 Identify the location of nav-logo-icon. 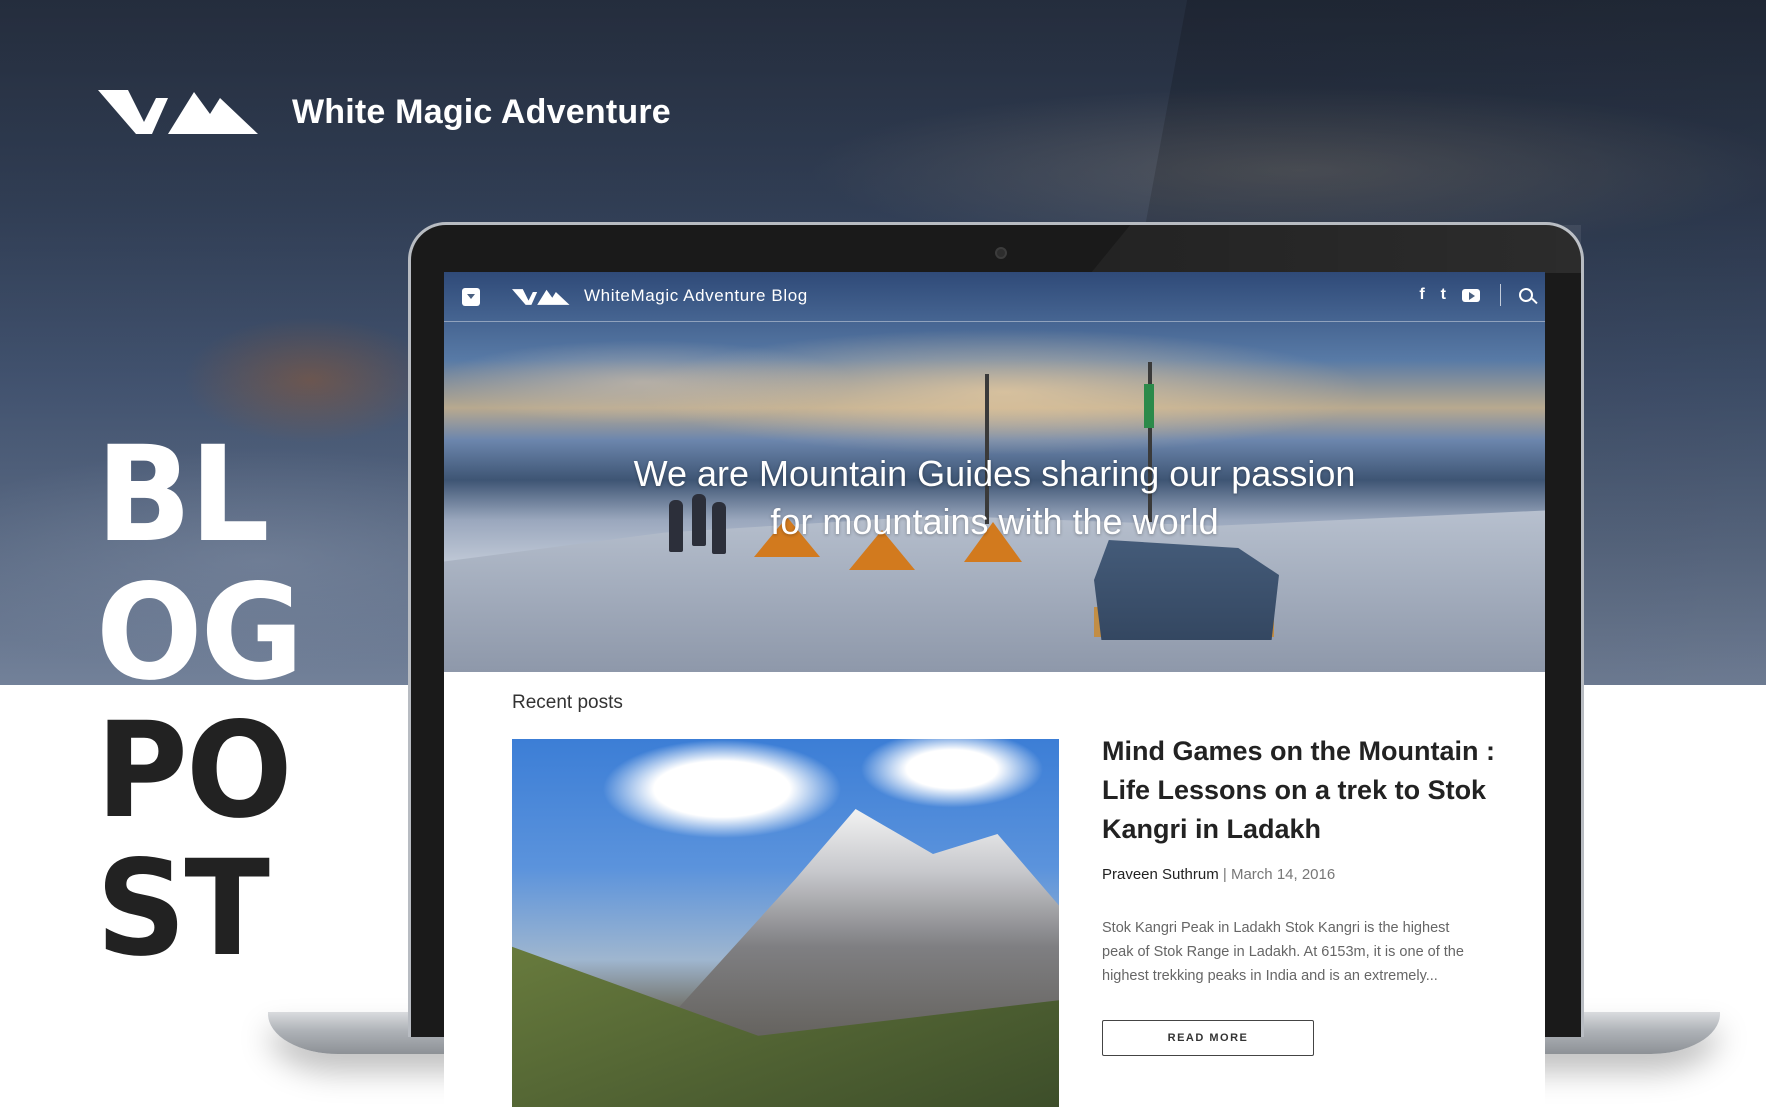
(544, 297).